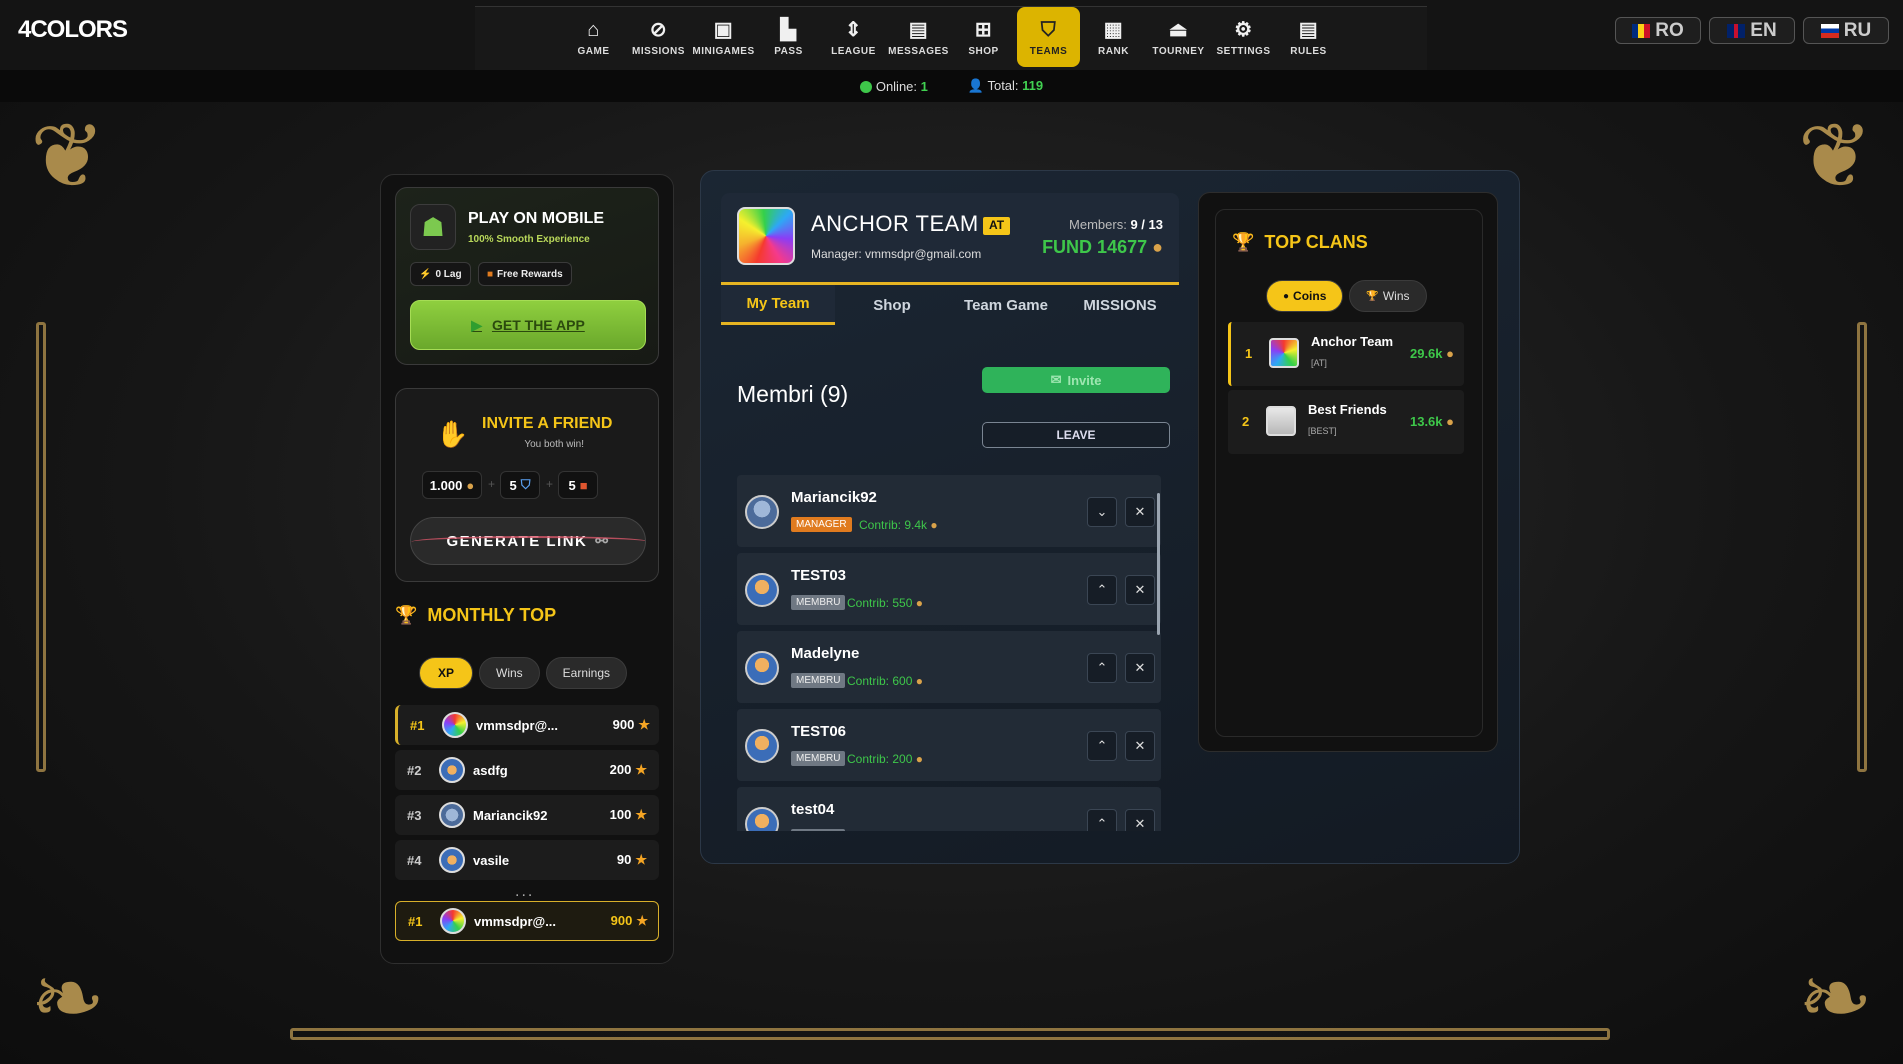 This screenshot has width=1903, height=1064. Describe the element at coordinates (1752, 30) in the screenshot. I see `lang-en-button: EN` at that location.